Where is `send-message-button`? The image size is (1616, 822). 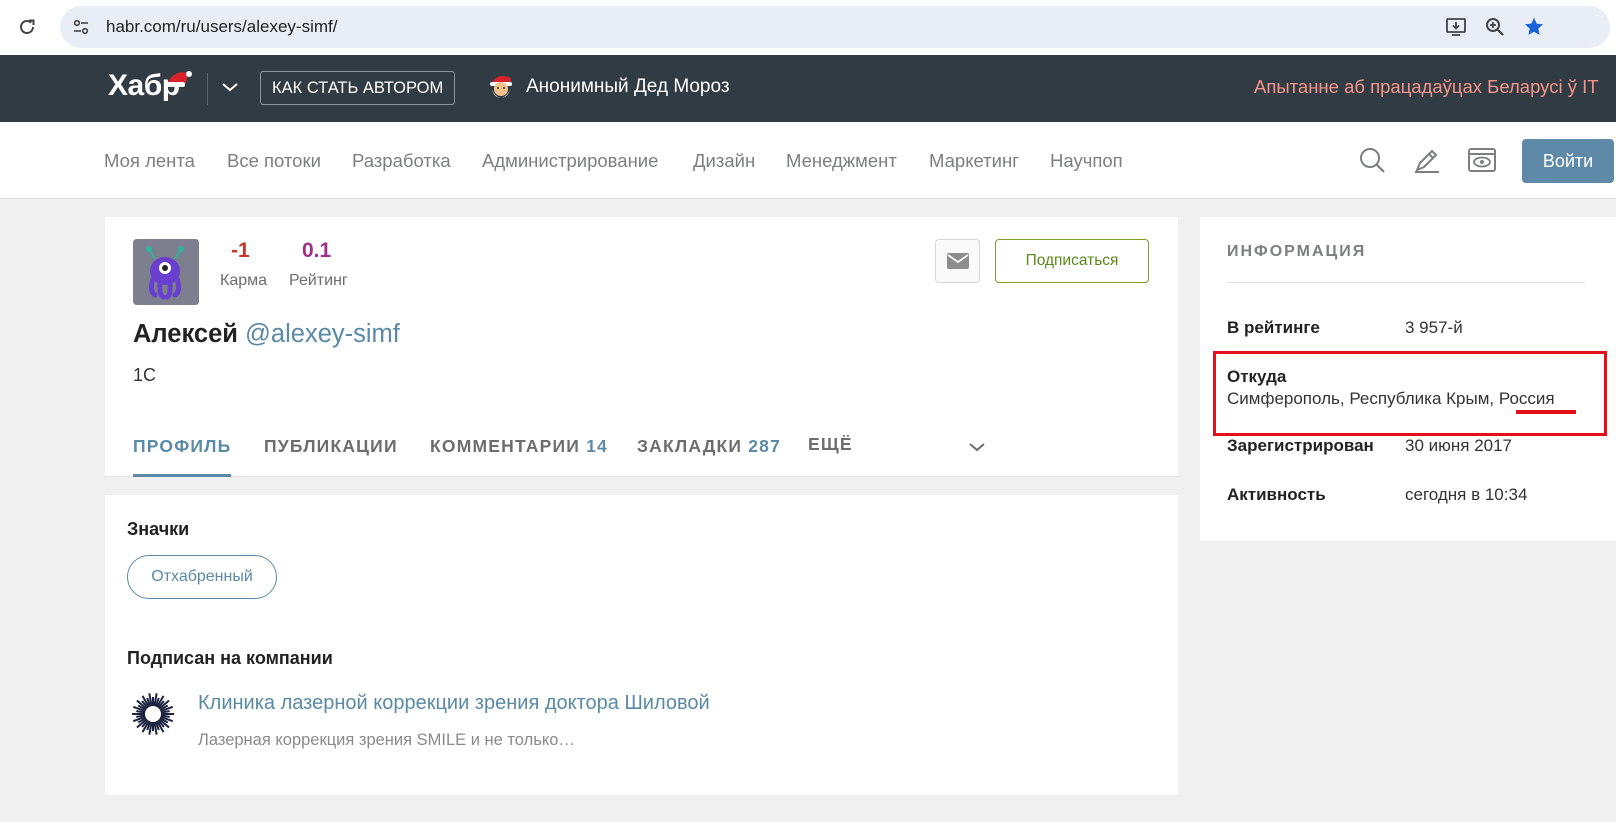
send-message-button is located at coordinates (957, 261).